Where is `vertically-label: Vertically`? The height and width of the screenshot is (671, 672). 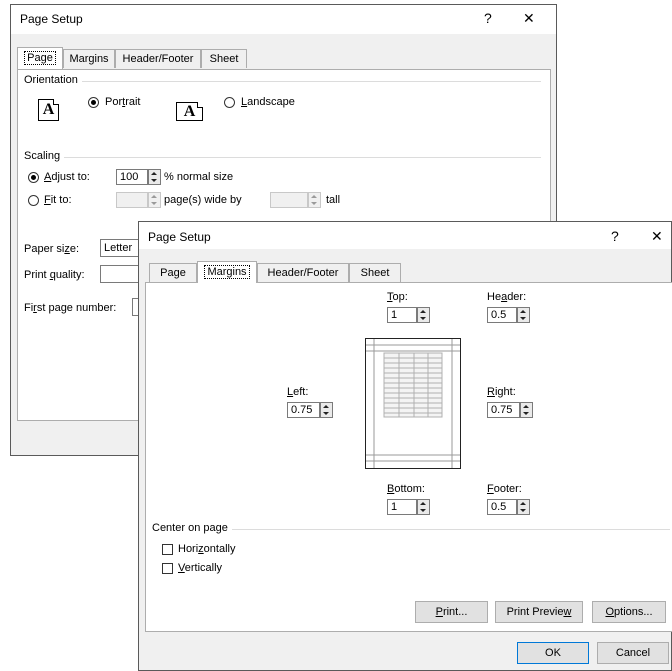 vertically-label: Vertically is located at coordinates (200, 568).